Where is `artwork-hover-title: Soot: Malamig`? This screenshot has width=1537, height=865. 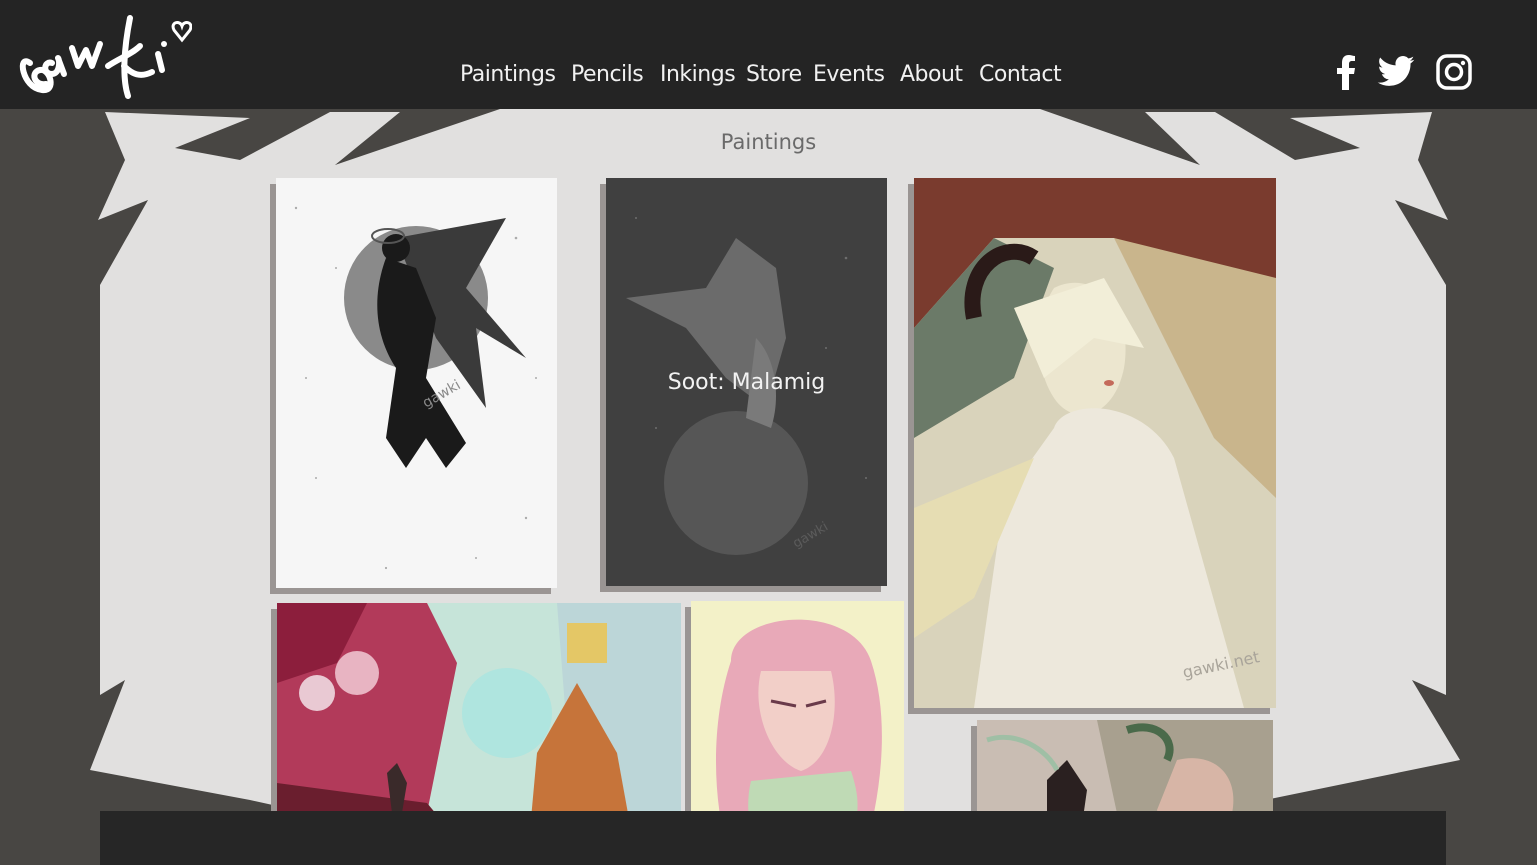
artwork-hover-title: Soot: Malamig is located at coordinates (746, 382).